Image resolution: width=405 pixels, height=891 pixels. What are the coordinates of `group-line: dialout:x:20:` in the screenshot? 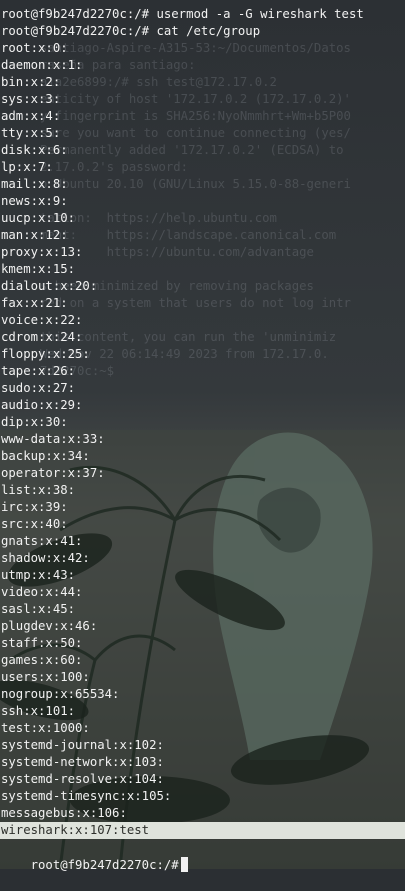 It's located at (49, 286).